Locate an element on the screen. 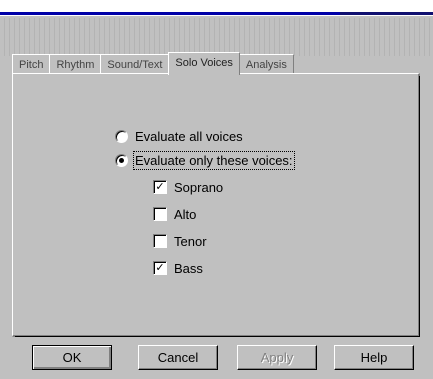  voice-label-alto: Alto is located at coordinates (185, 214).